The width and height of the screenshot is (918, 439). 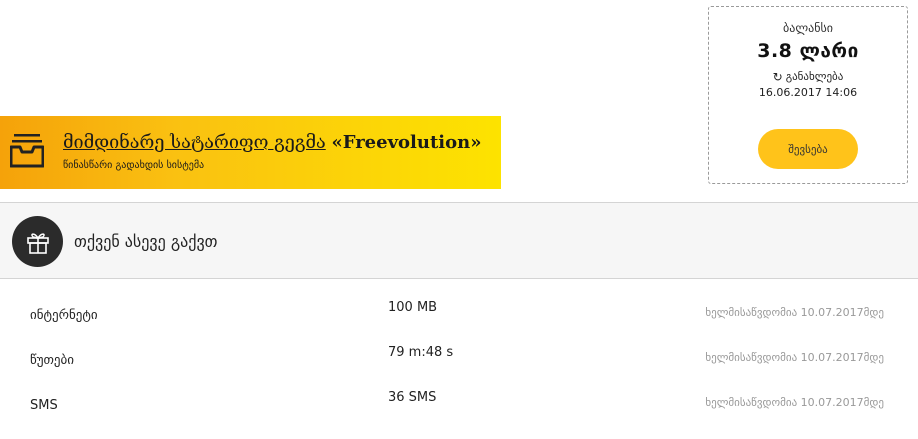 I want to click on inbox-tray-icon, so click(x=27, y=151).